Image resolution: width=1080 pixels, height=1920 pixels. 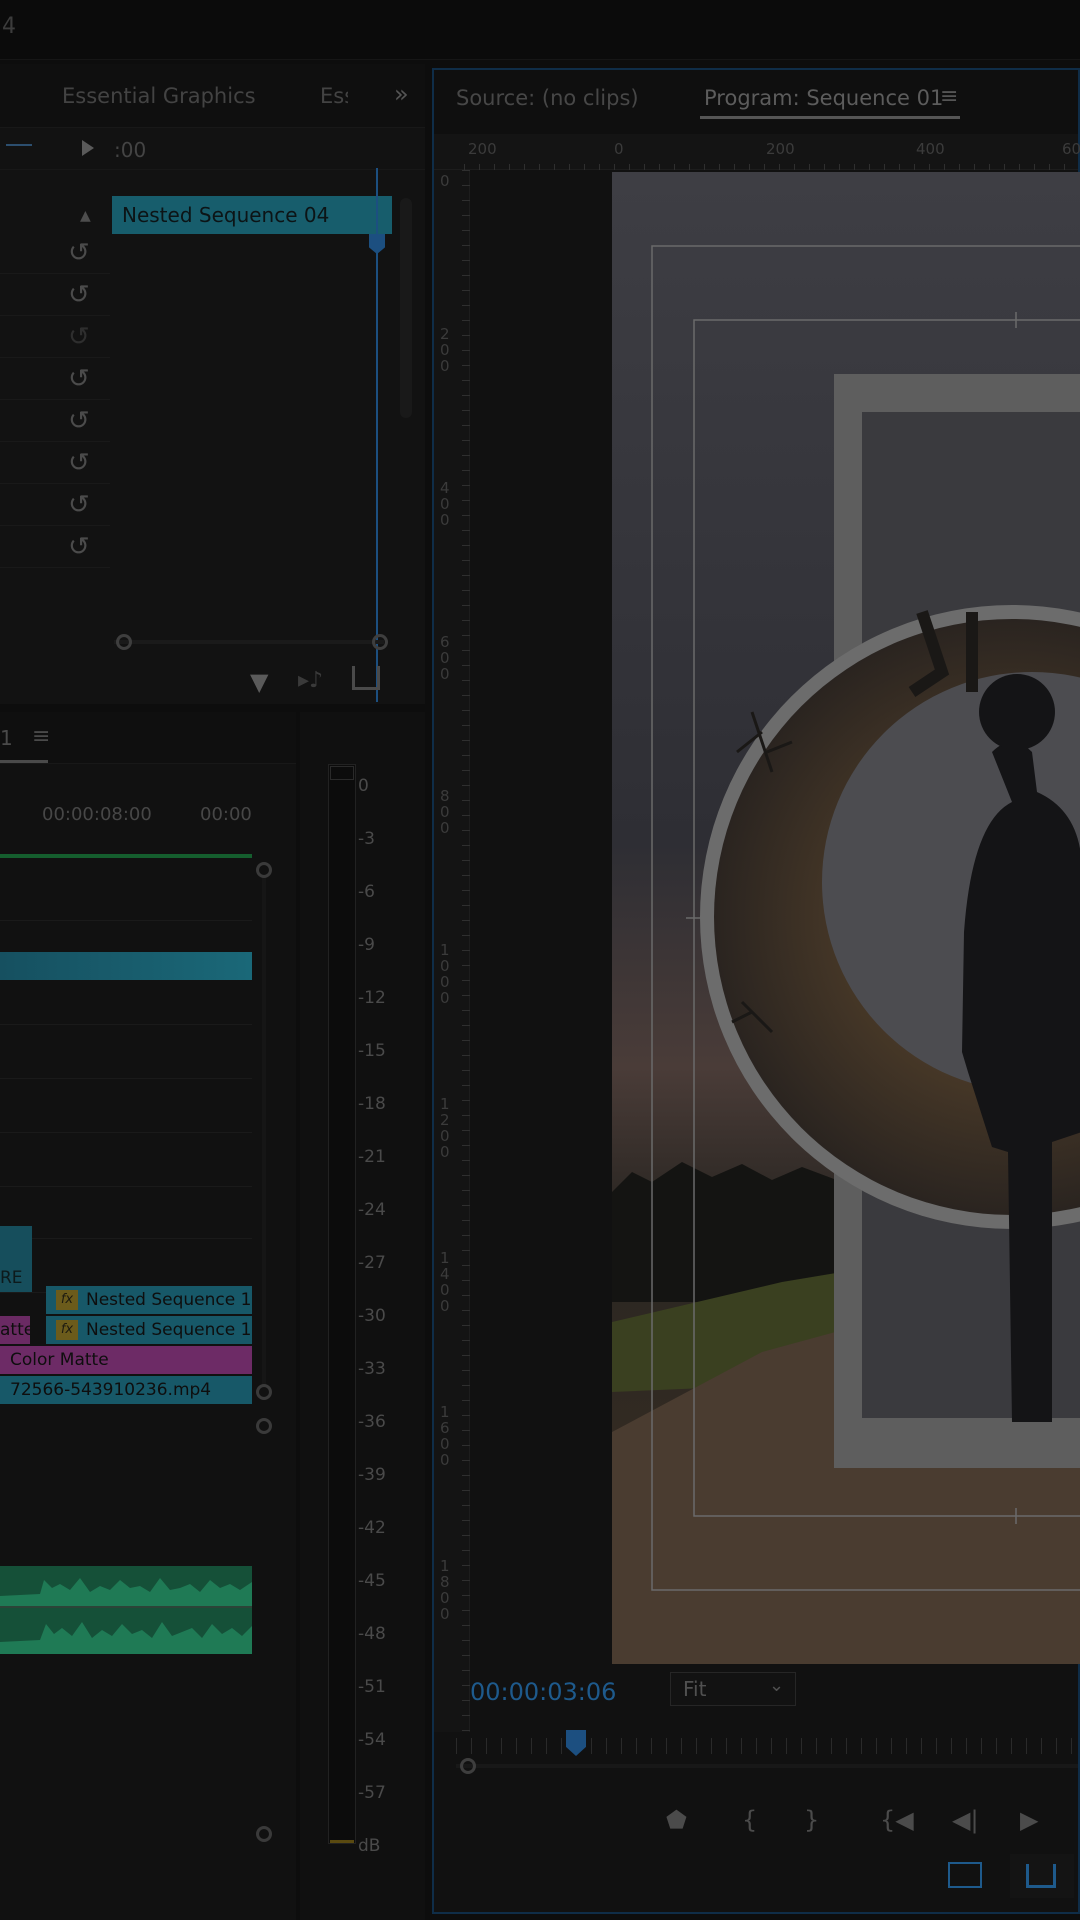 I want to click on clip-matte-left: atte, so click(x=15, y=1330).